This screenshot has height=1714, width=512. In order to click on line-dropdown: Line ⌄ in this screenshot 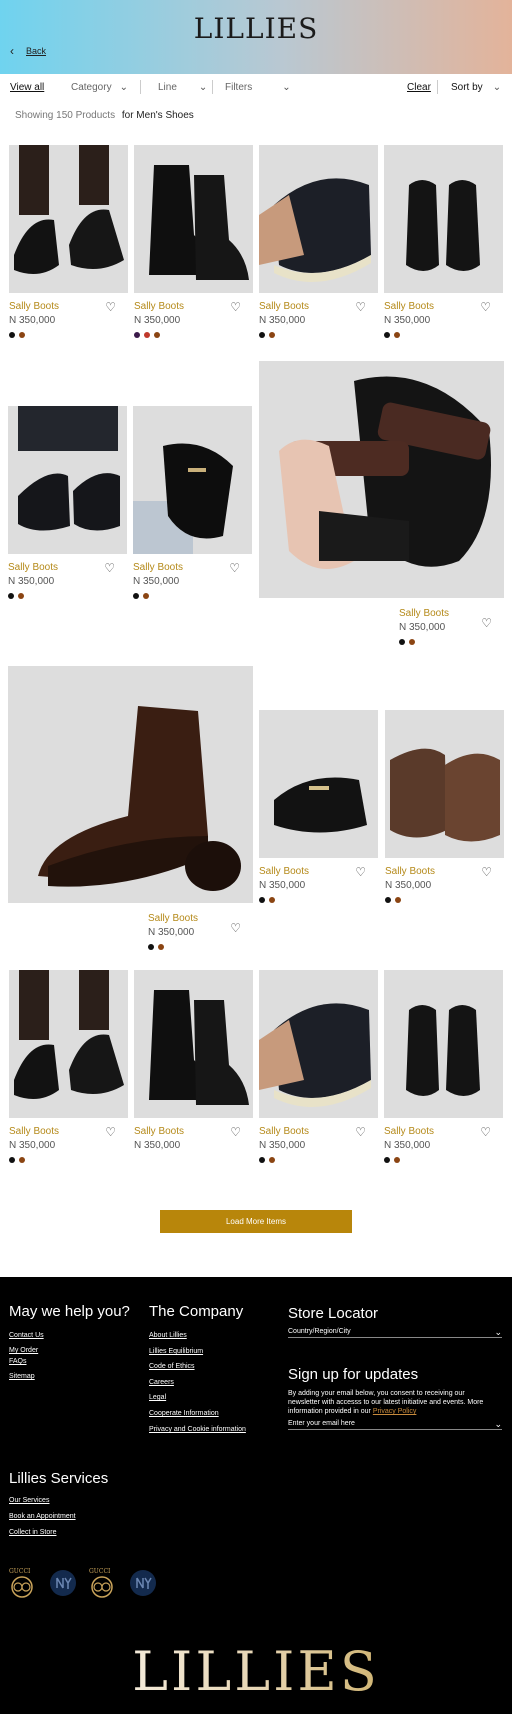, I will do `click(182, 87)`.